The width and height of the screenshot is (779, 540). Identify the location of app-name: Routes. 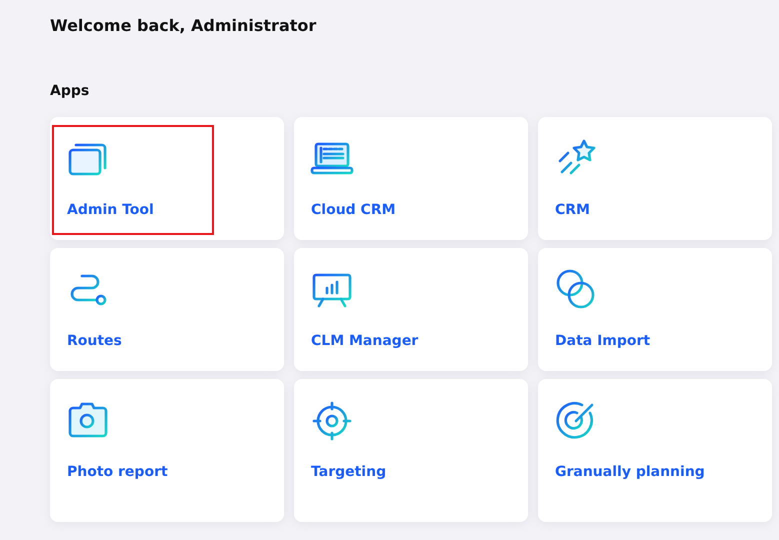
(94, 341).